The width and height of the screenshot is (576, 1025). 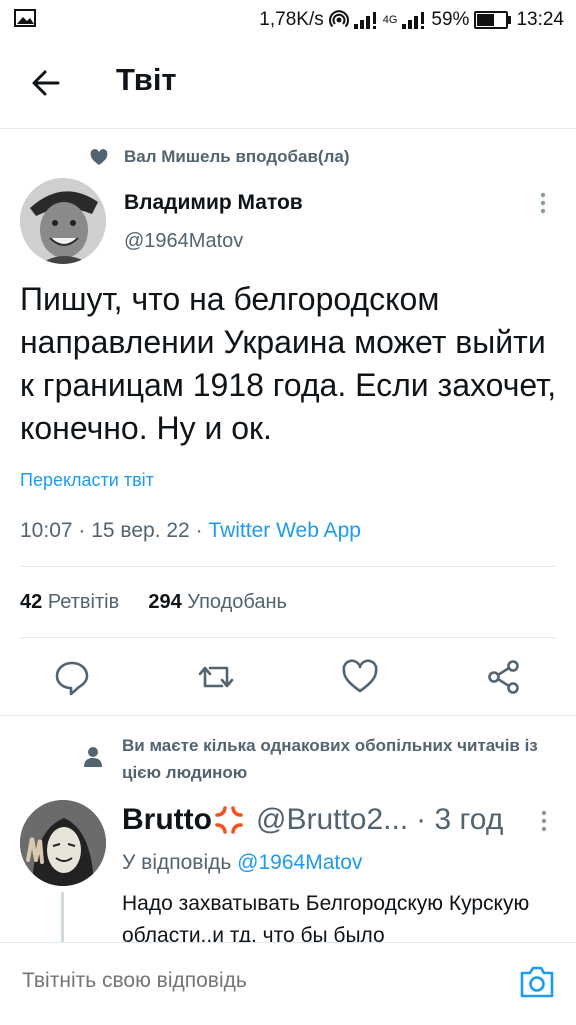 What do you see at coordinates (46, 530) in the screenshot?
I see `tweet-time: 10:07` at bounding box center [46, 530].